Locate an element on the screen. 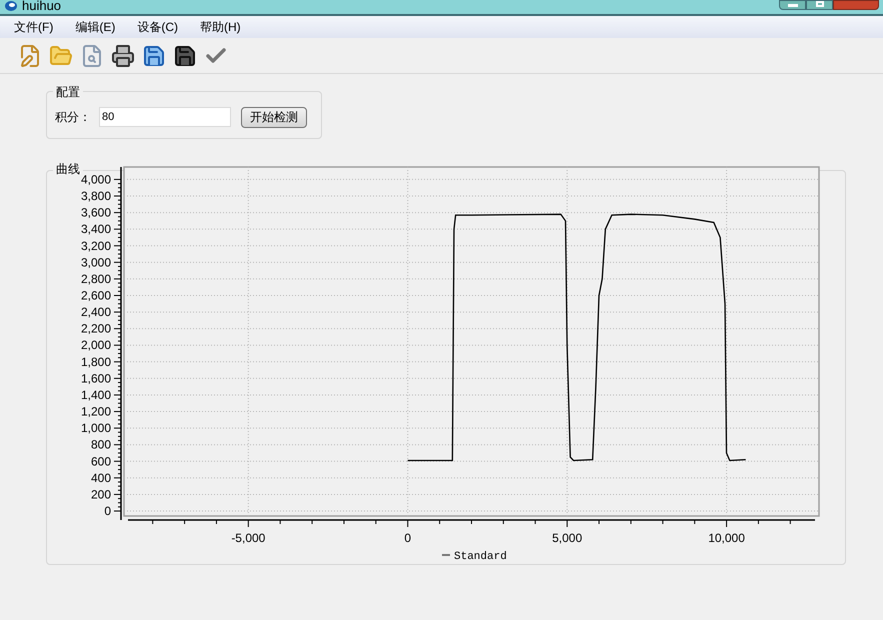 The height and width of the screenshot is (620, 883). menu-item: 文件(F) is located at coordinates (34, 27).